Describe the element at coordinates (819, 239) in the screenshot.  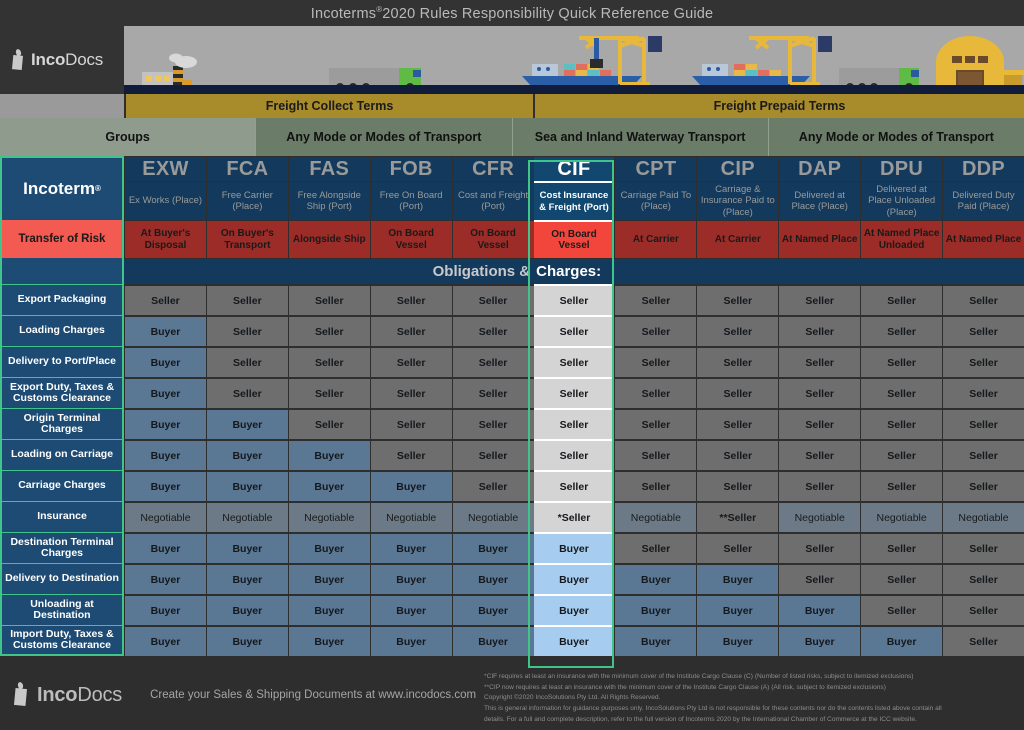
I see `risk-dap: At Named Place` at that location.